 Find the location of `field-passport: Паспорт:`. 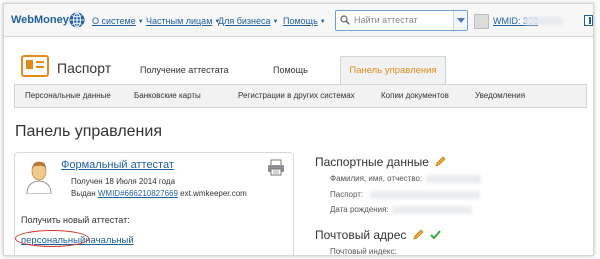

field-passport: Паспорт: is located at coordinates (347, 194).